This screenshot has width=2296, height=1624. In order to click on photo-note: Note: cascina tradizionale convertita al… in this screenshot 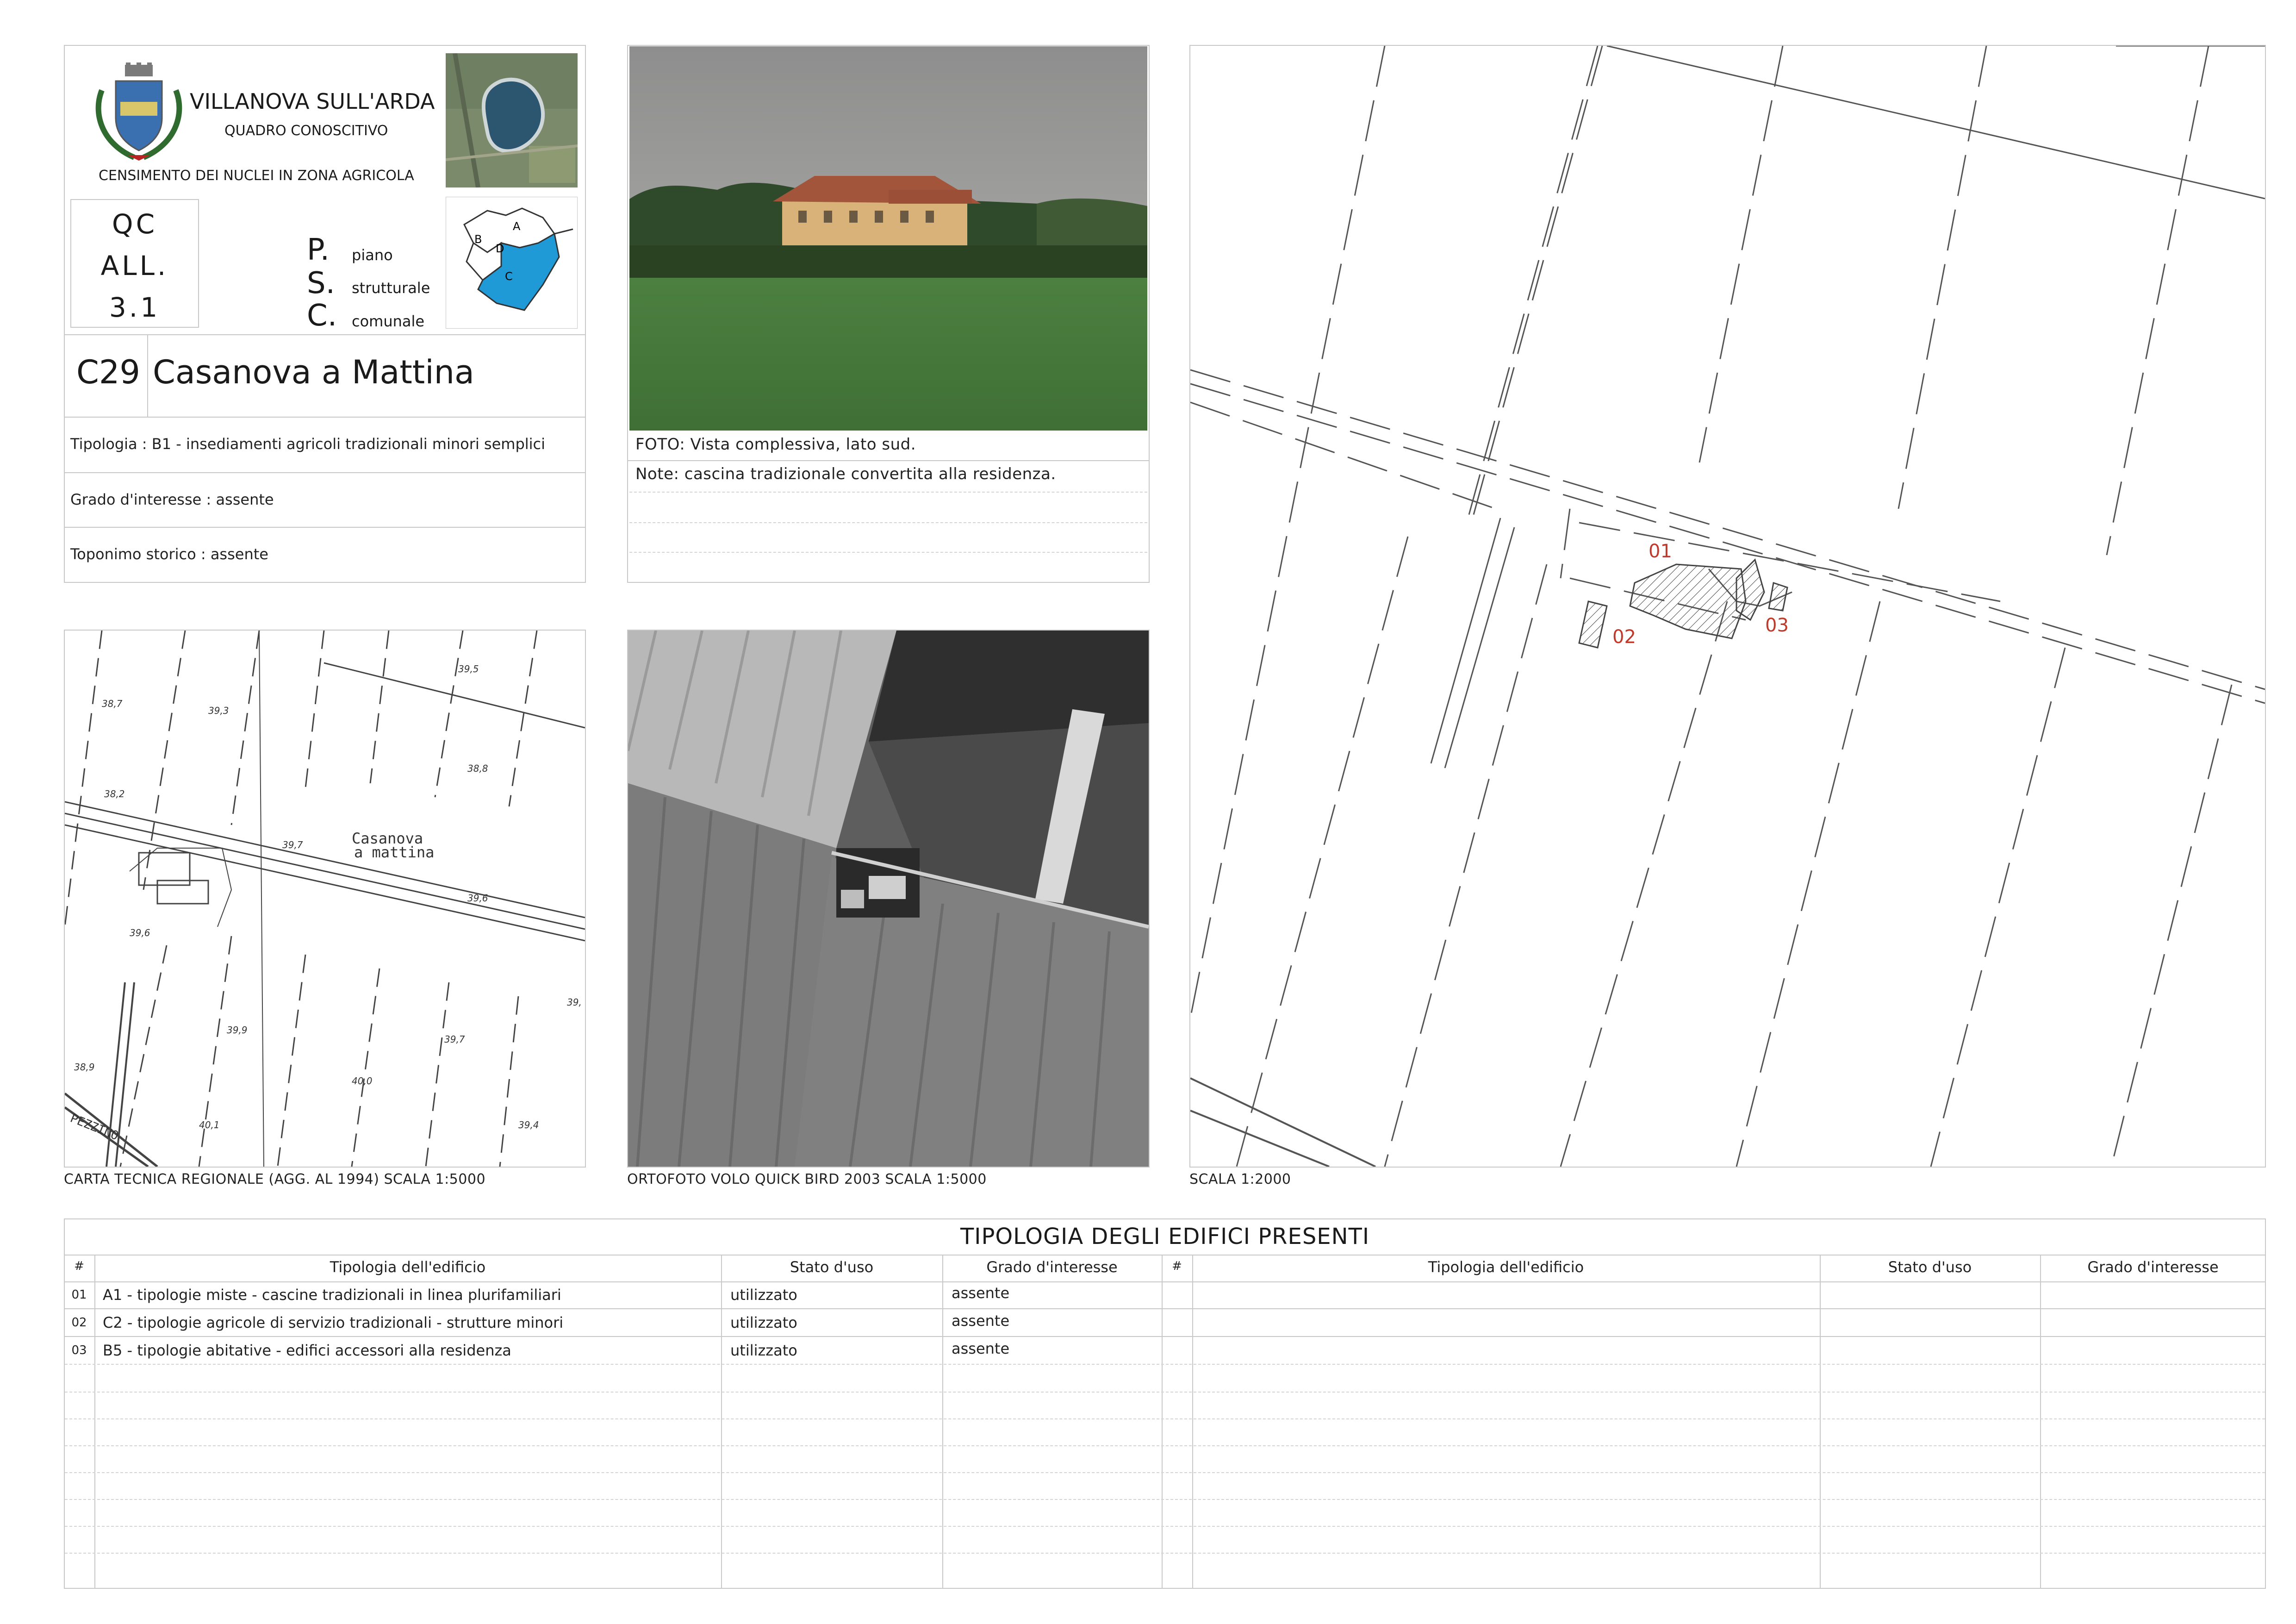, I will do `click(845, 474)`.